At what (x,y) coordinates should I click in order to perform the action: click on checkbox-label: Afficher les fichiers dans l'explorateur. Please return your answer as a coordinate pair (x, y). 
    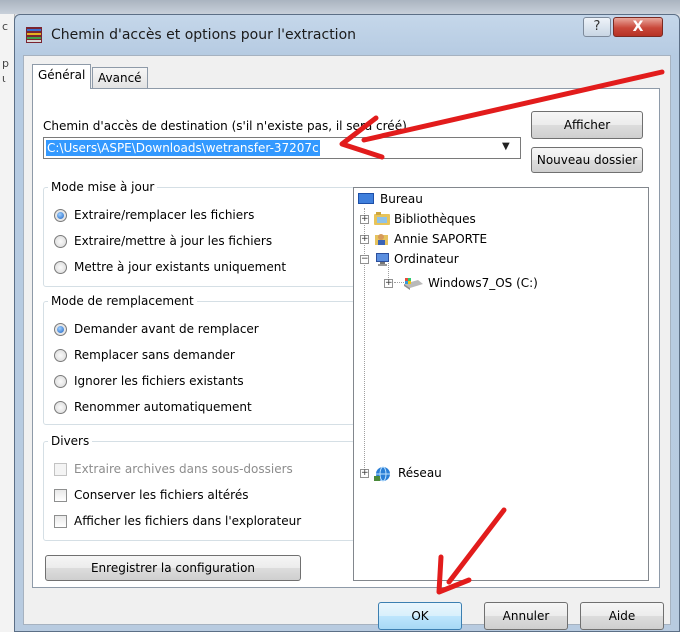
    Looking at the image, I should click on (188, 521).